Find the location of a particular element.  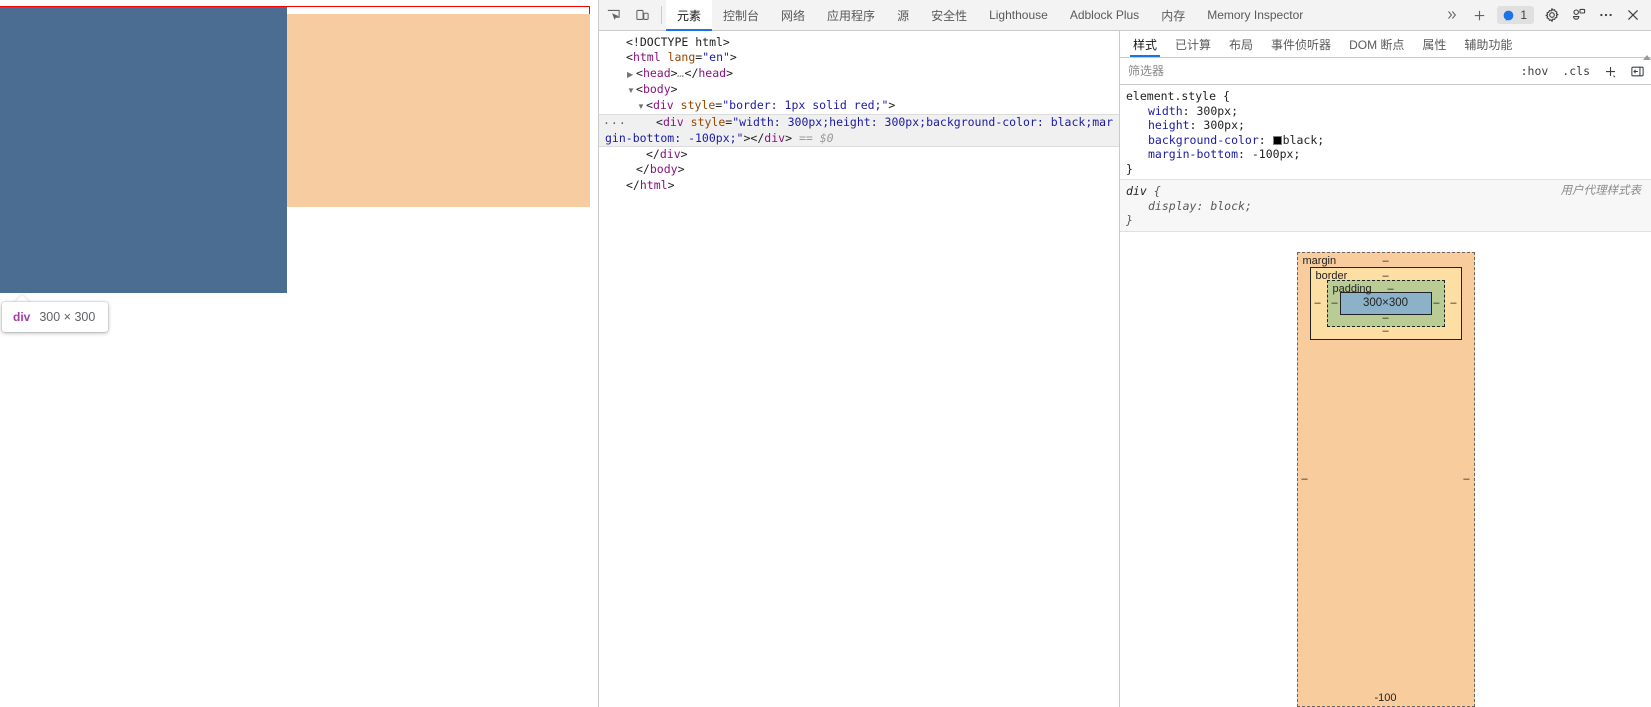

dom-twisty: ▶ is located at coordinates (631, 74).